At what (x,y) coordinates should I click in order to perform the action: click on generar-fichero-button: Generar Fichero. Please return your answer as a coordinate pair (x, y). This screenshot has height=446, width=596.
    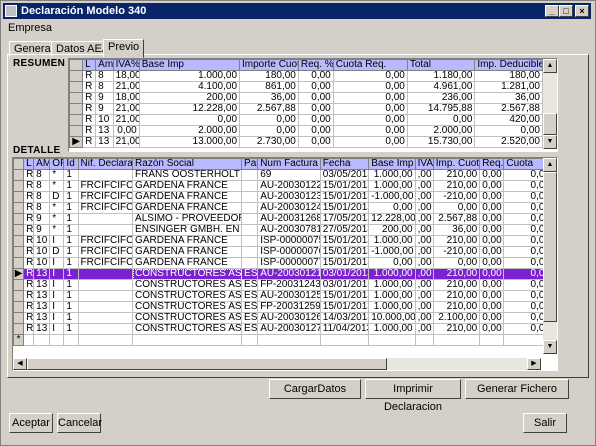
    Looking at the image, I should click on (517, 389).